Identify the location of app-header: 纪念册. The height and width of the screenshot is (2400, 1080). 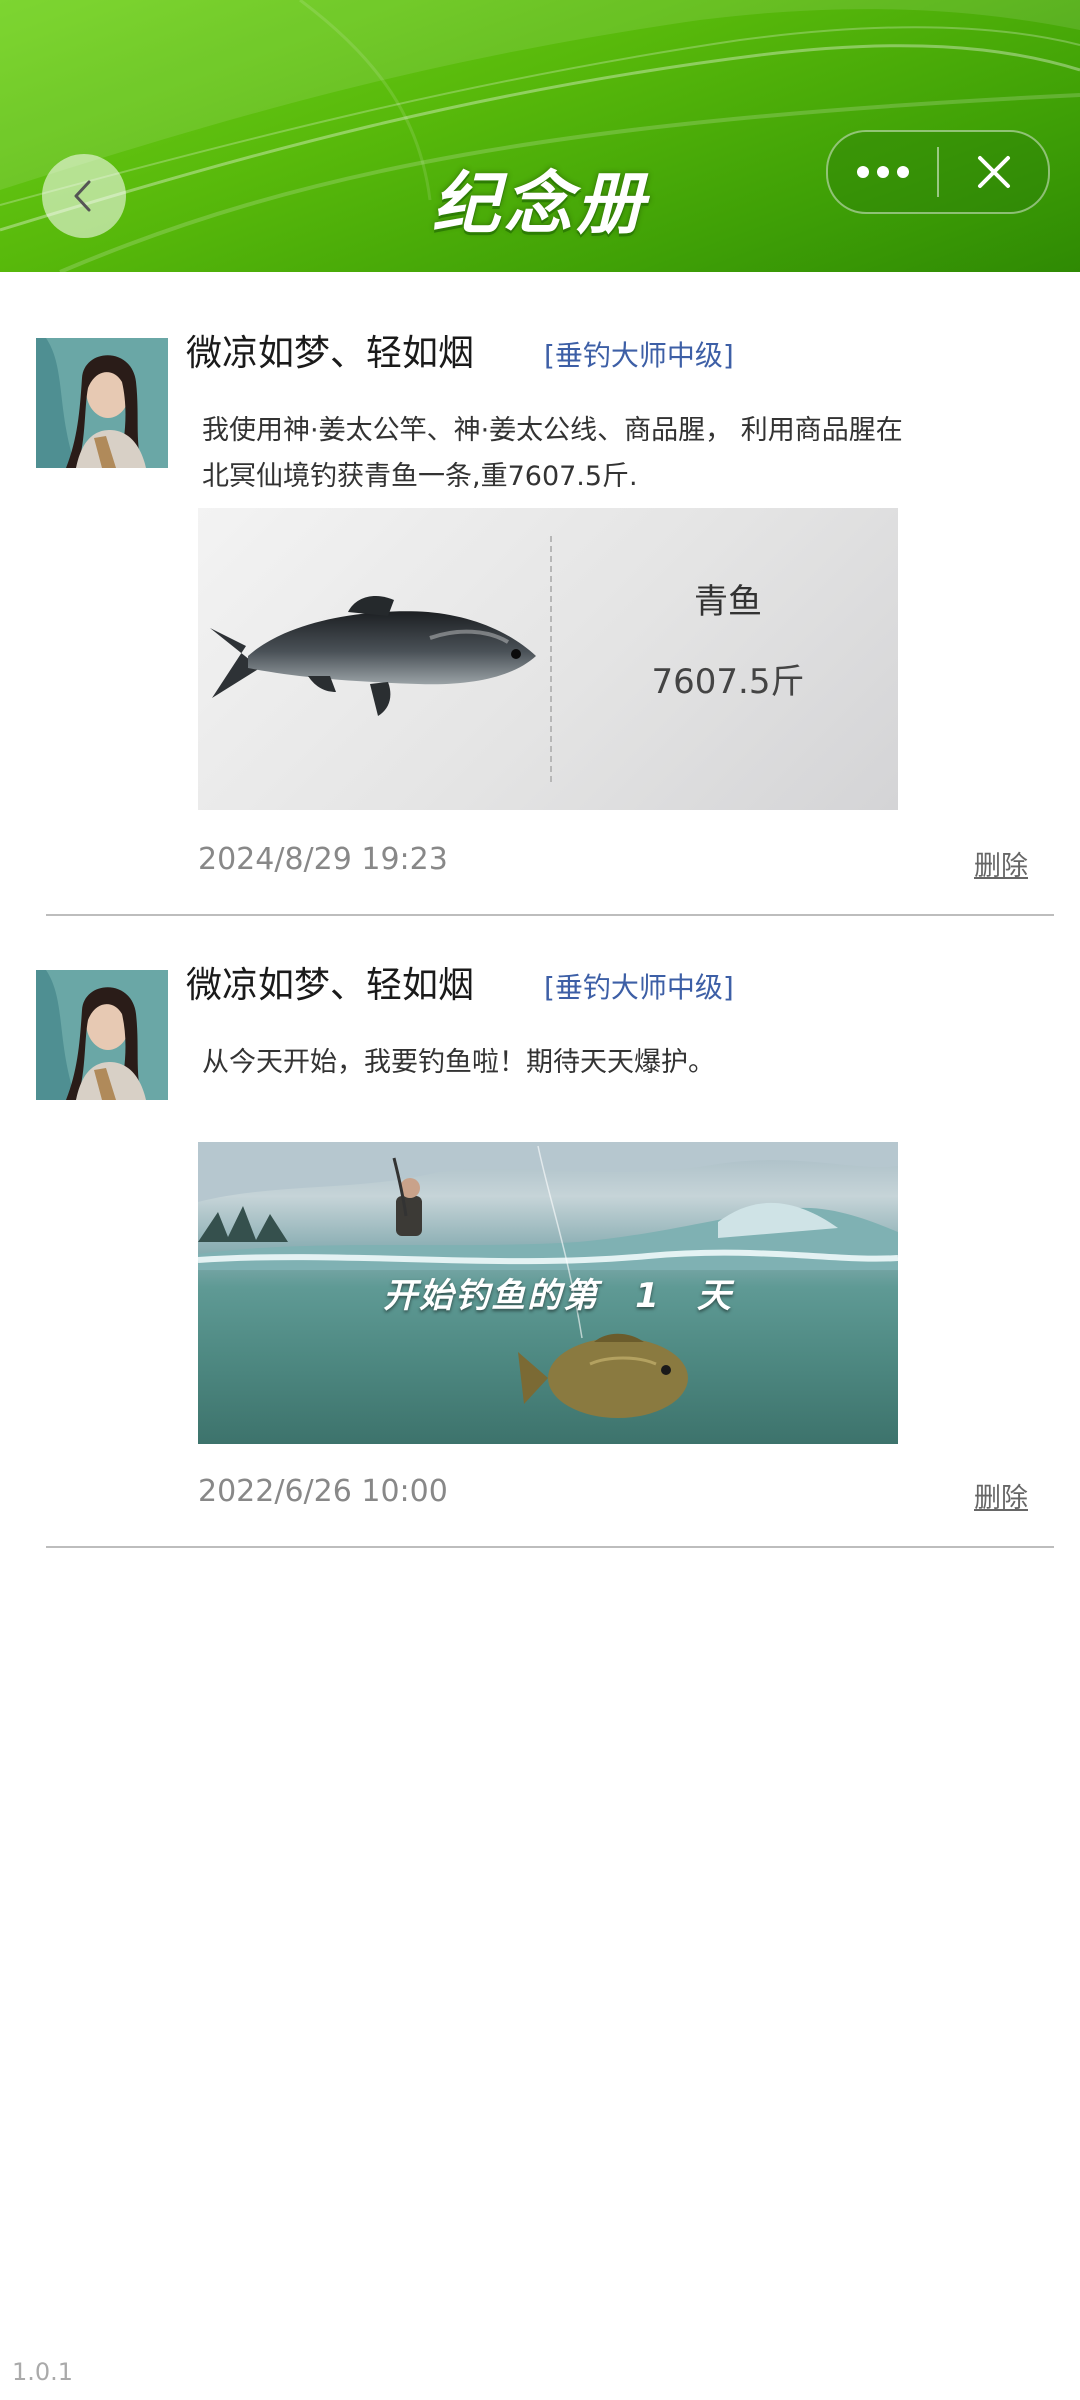
(540, 136).